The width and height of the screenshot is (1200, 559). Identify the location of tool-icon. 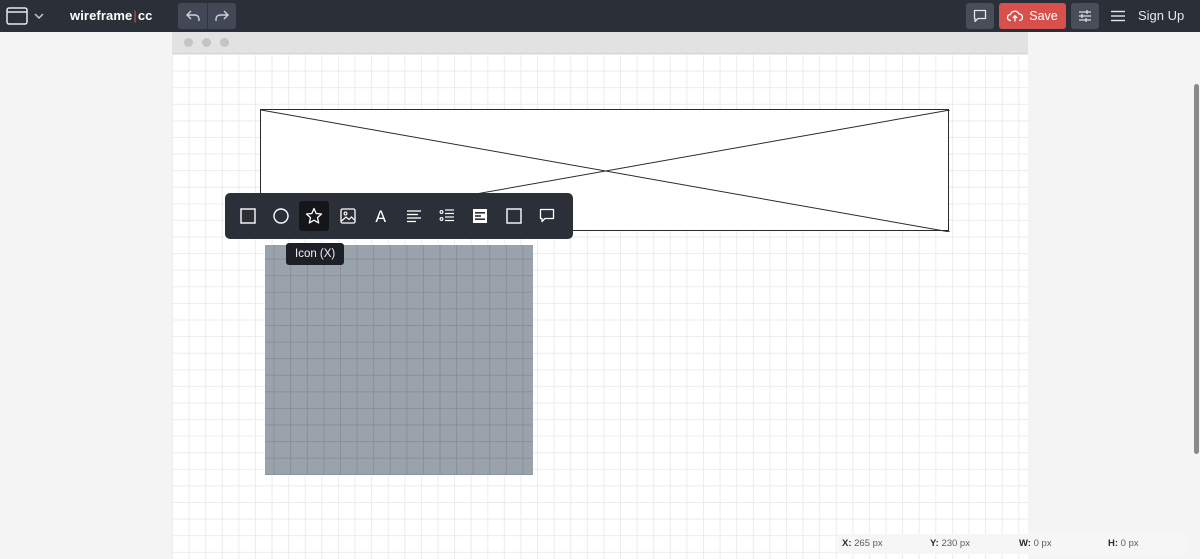
(314, 216).